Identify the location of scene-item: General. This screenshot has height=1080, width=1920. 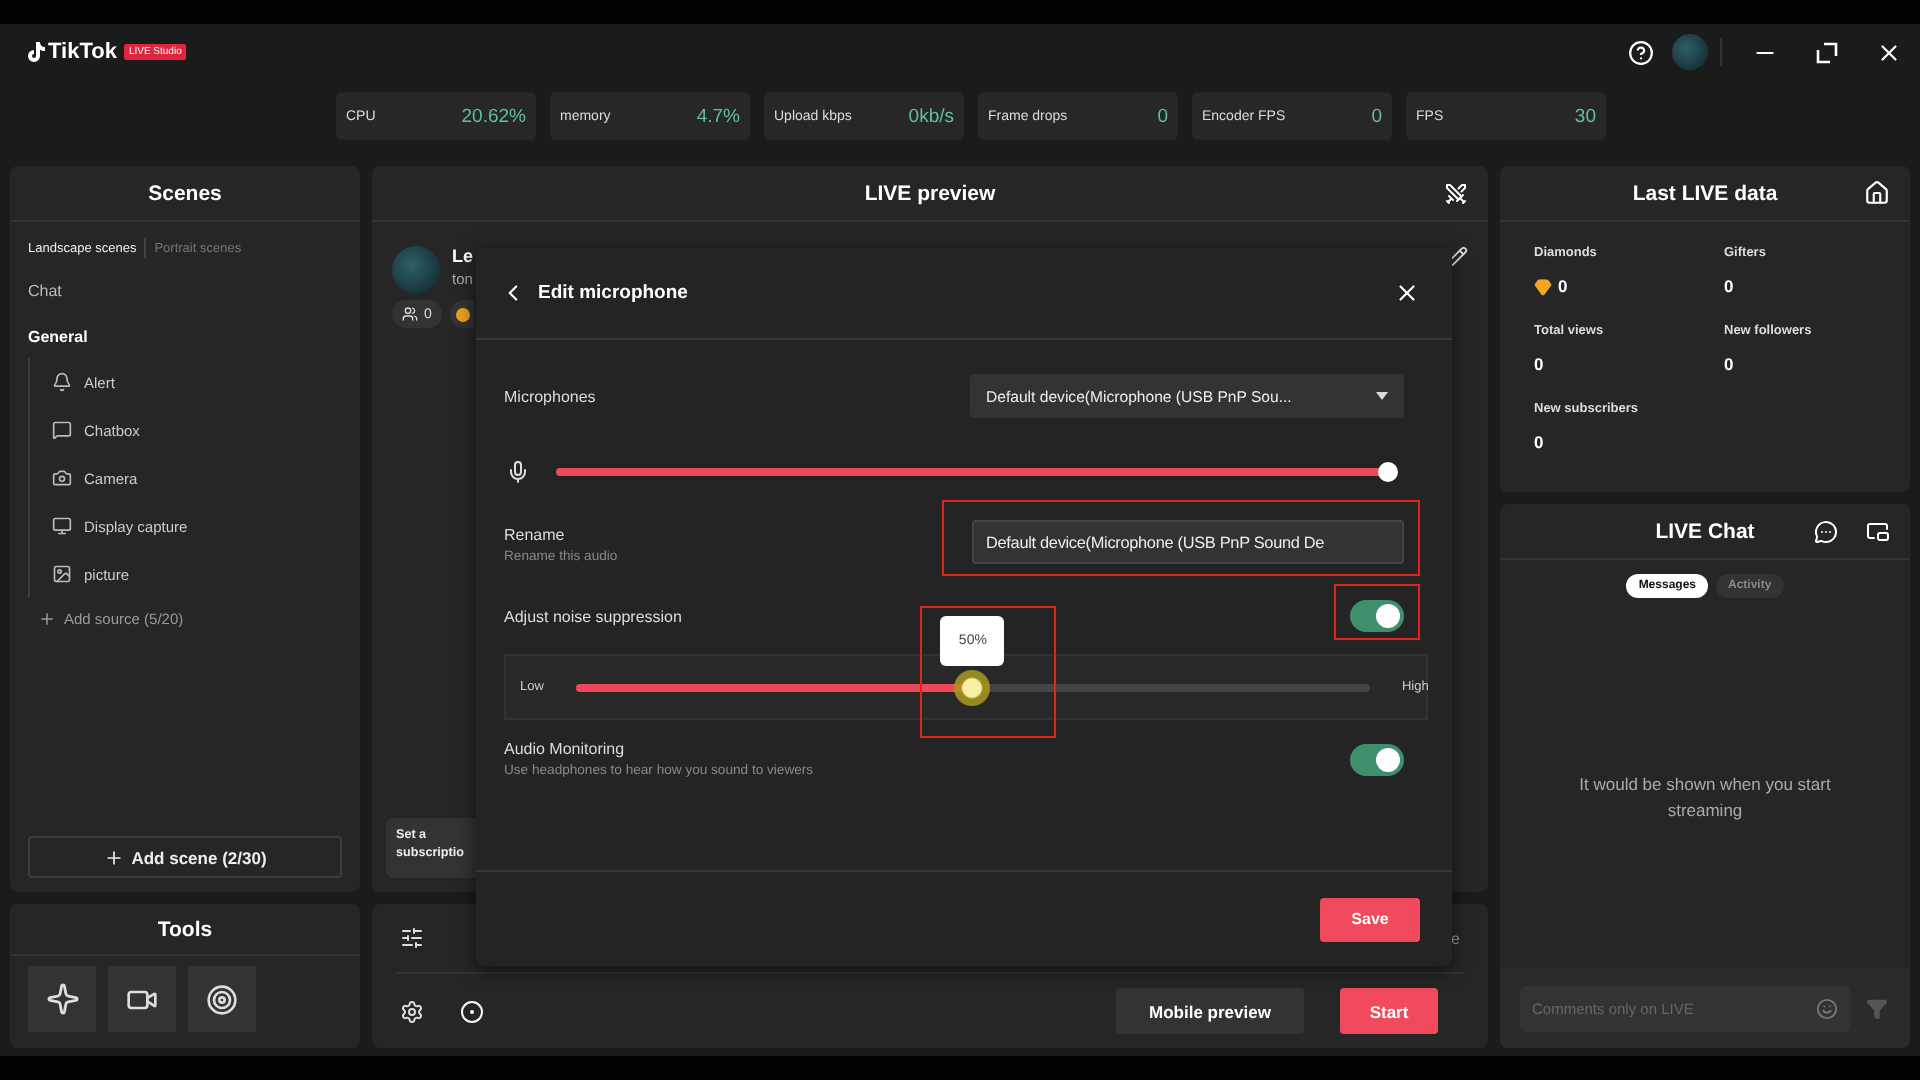
(185, 337).